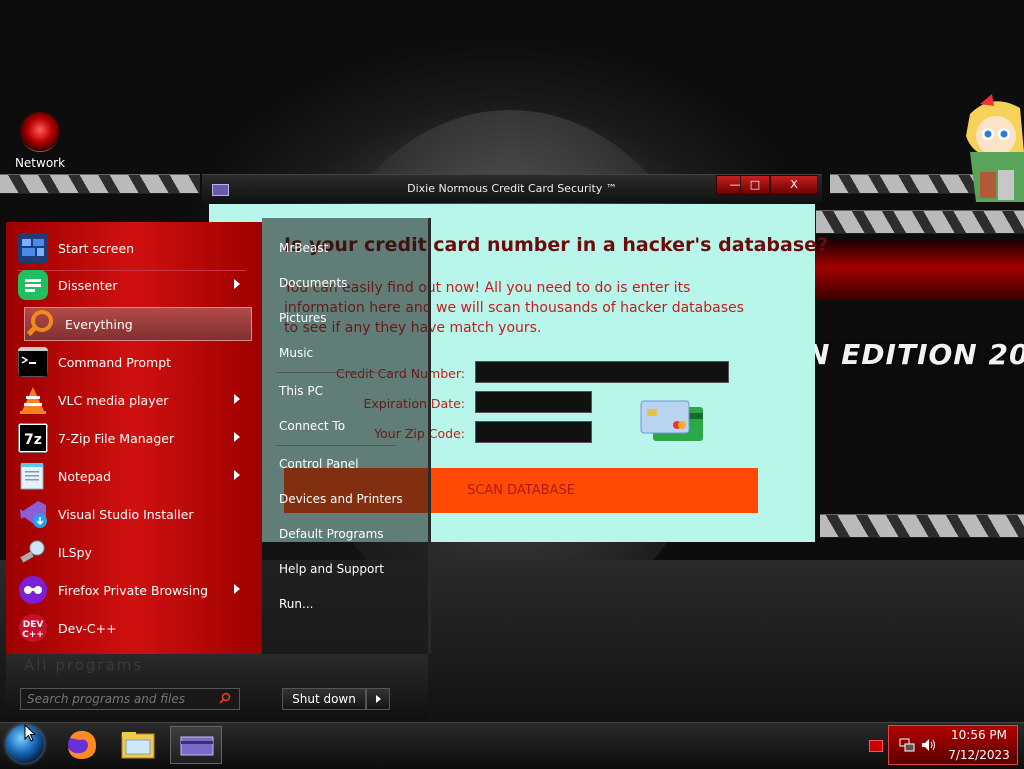 This screenshot has width=1024, height=769. Describe the element at coordinates (33, 400) in the screenshot. I see `vlc-cone-icon` at that location.